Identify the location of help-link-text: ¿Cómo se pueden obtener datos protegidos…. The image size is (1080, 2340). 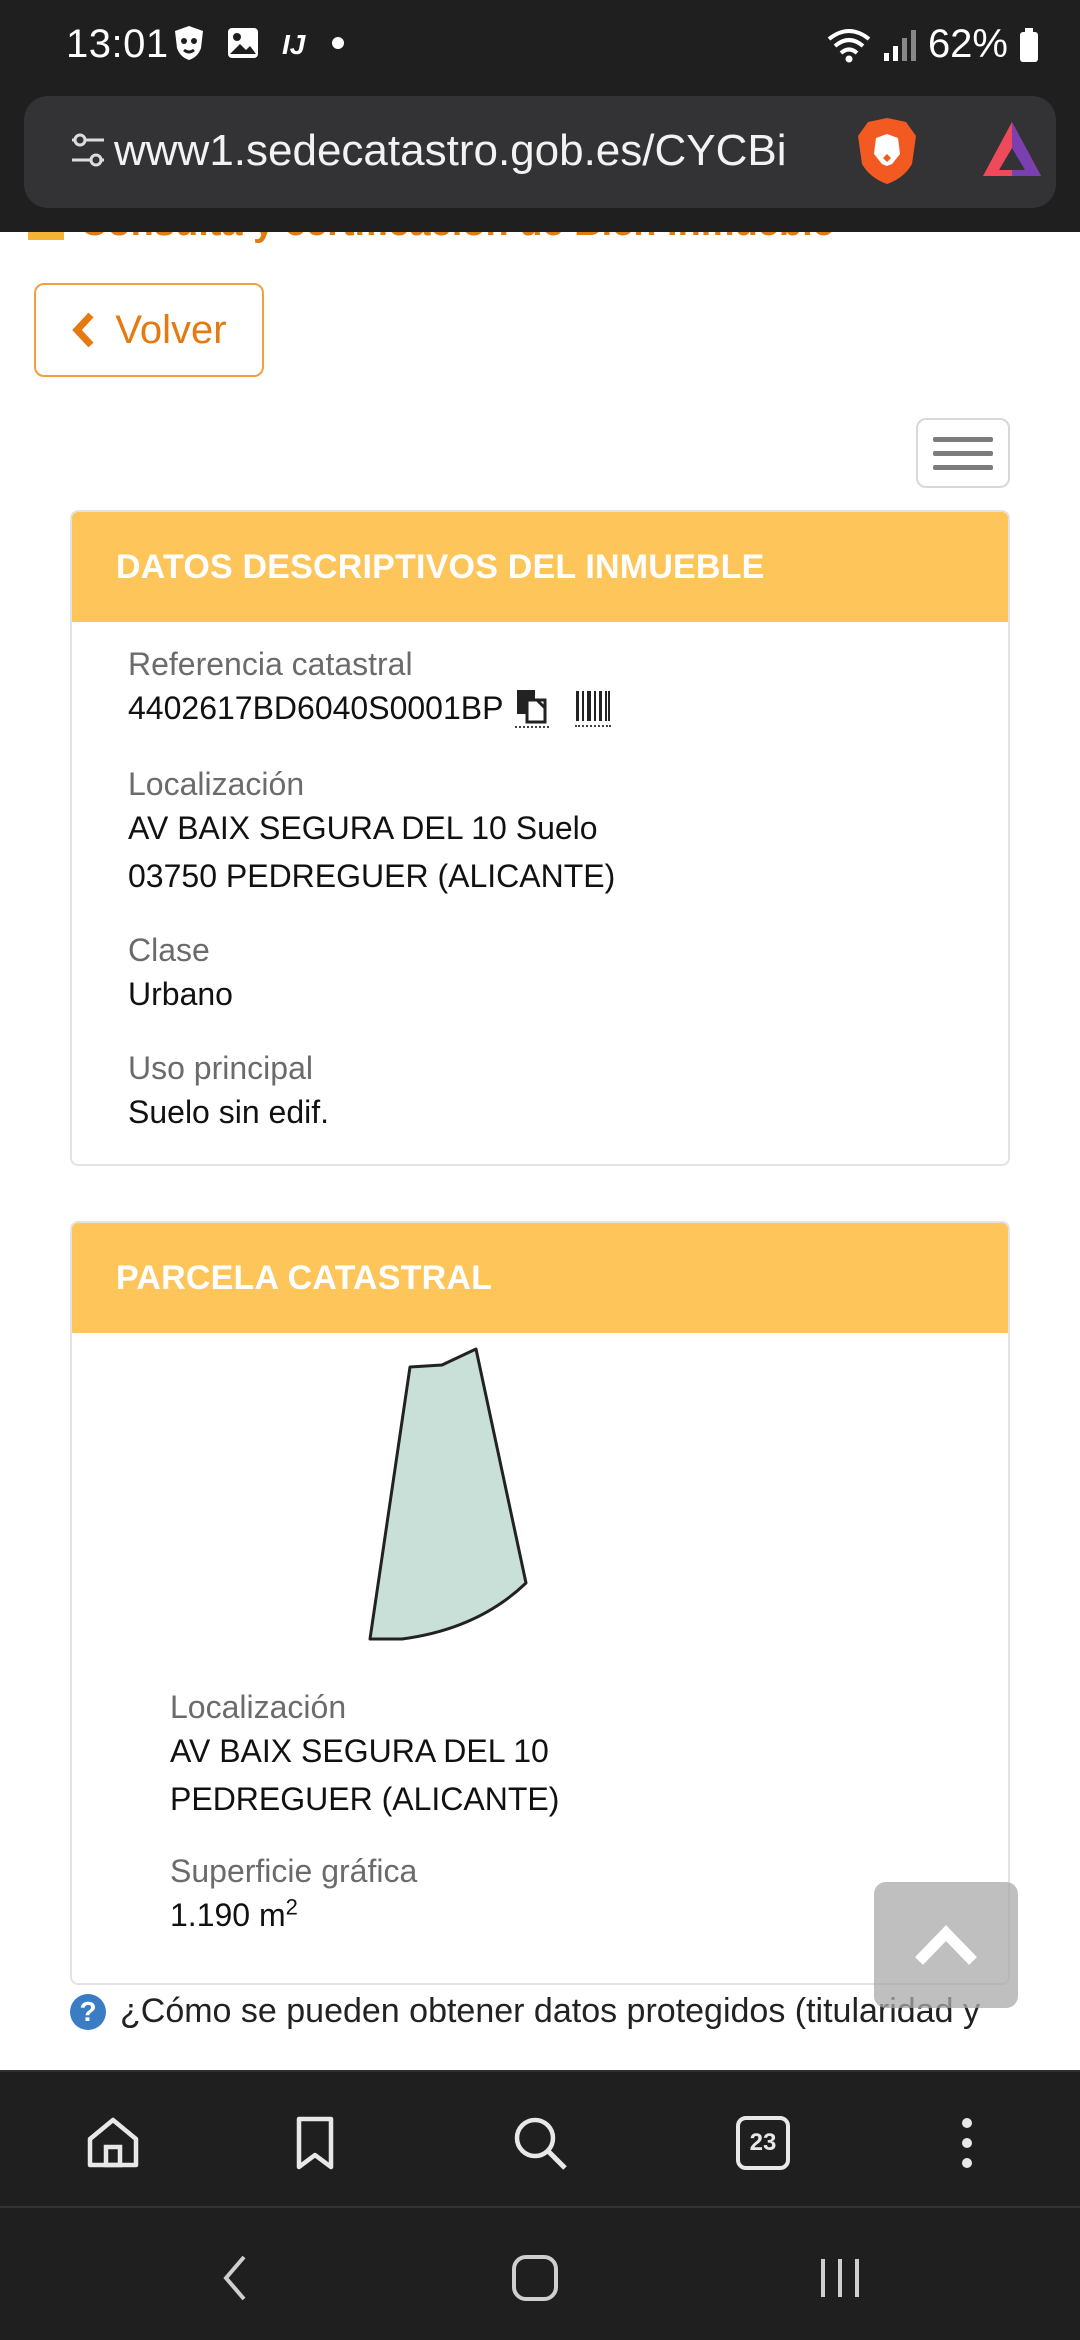
(550, 2011).